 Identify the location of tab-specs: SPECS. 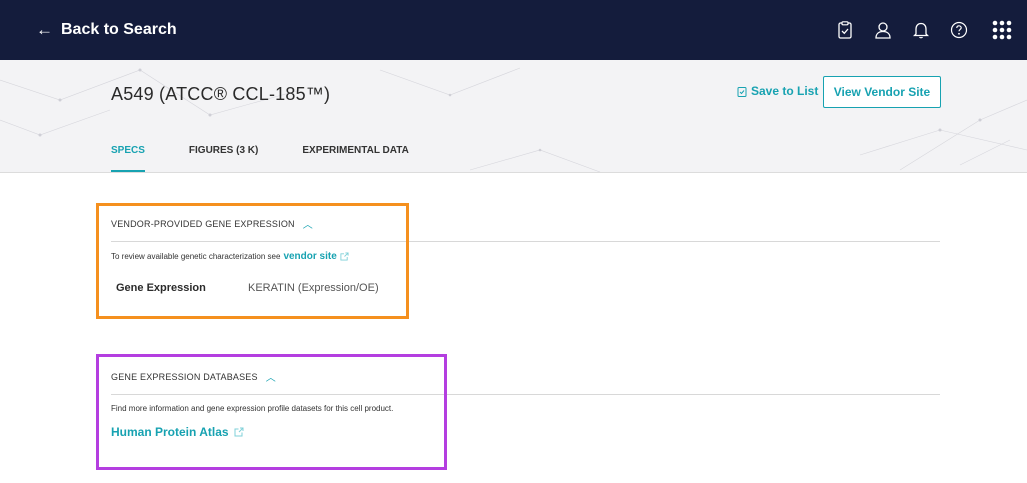
(128, 158).